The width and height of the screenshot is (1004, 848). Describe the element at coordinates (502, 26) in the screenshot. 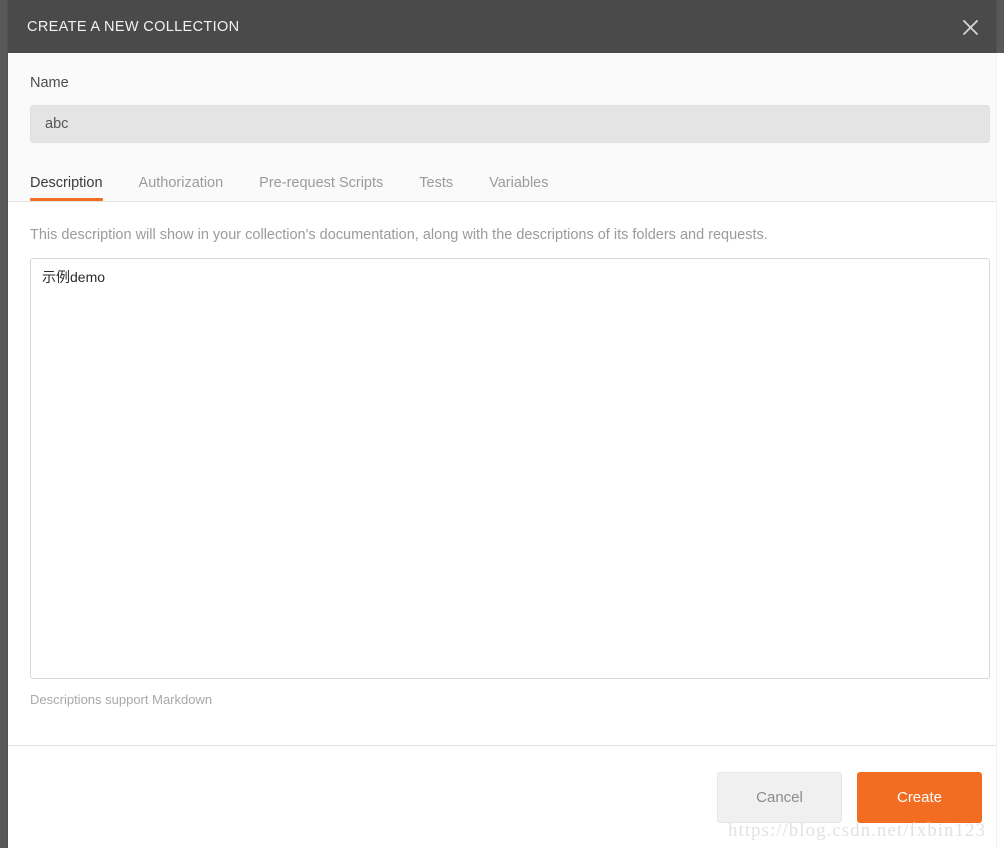

I see `dialog-header: CREATE A NEW COLLECTION` at that location.